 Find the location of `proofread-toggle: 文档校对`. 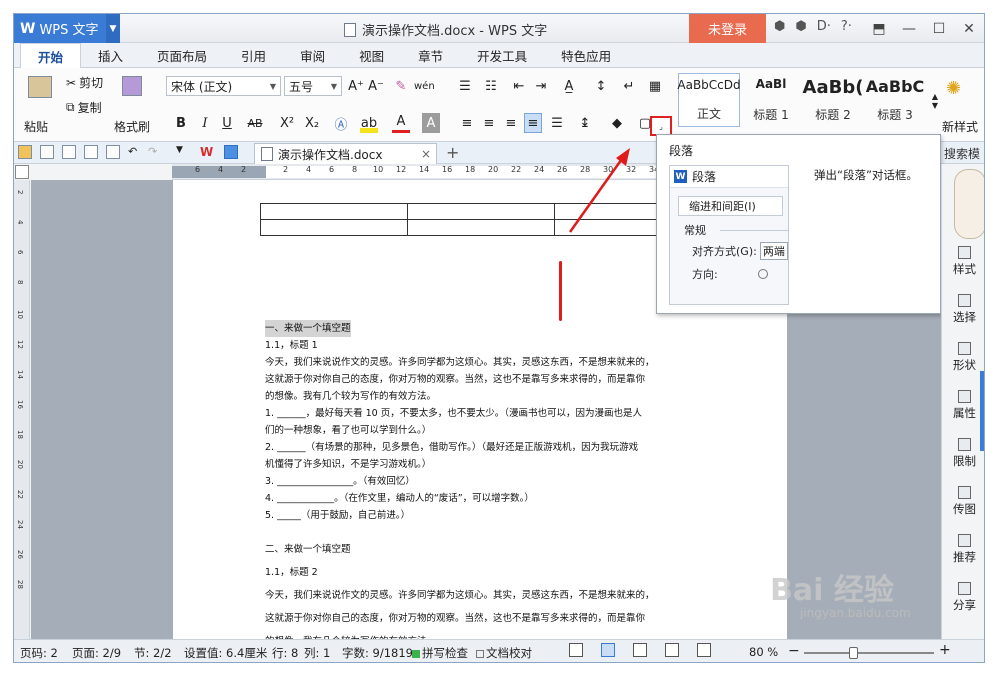

proofread-toggle: 文档校对 is located at coordinates (504, 653).